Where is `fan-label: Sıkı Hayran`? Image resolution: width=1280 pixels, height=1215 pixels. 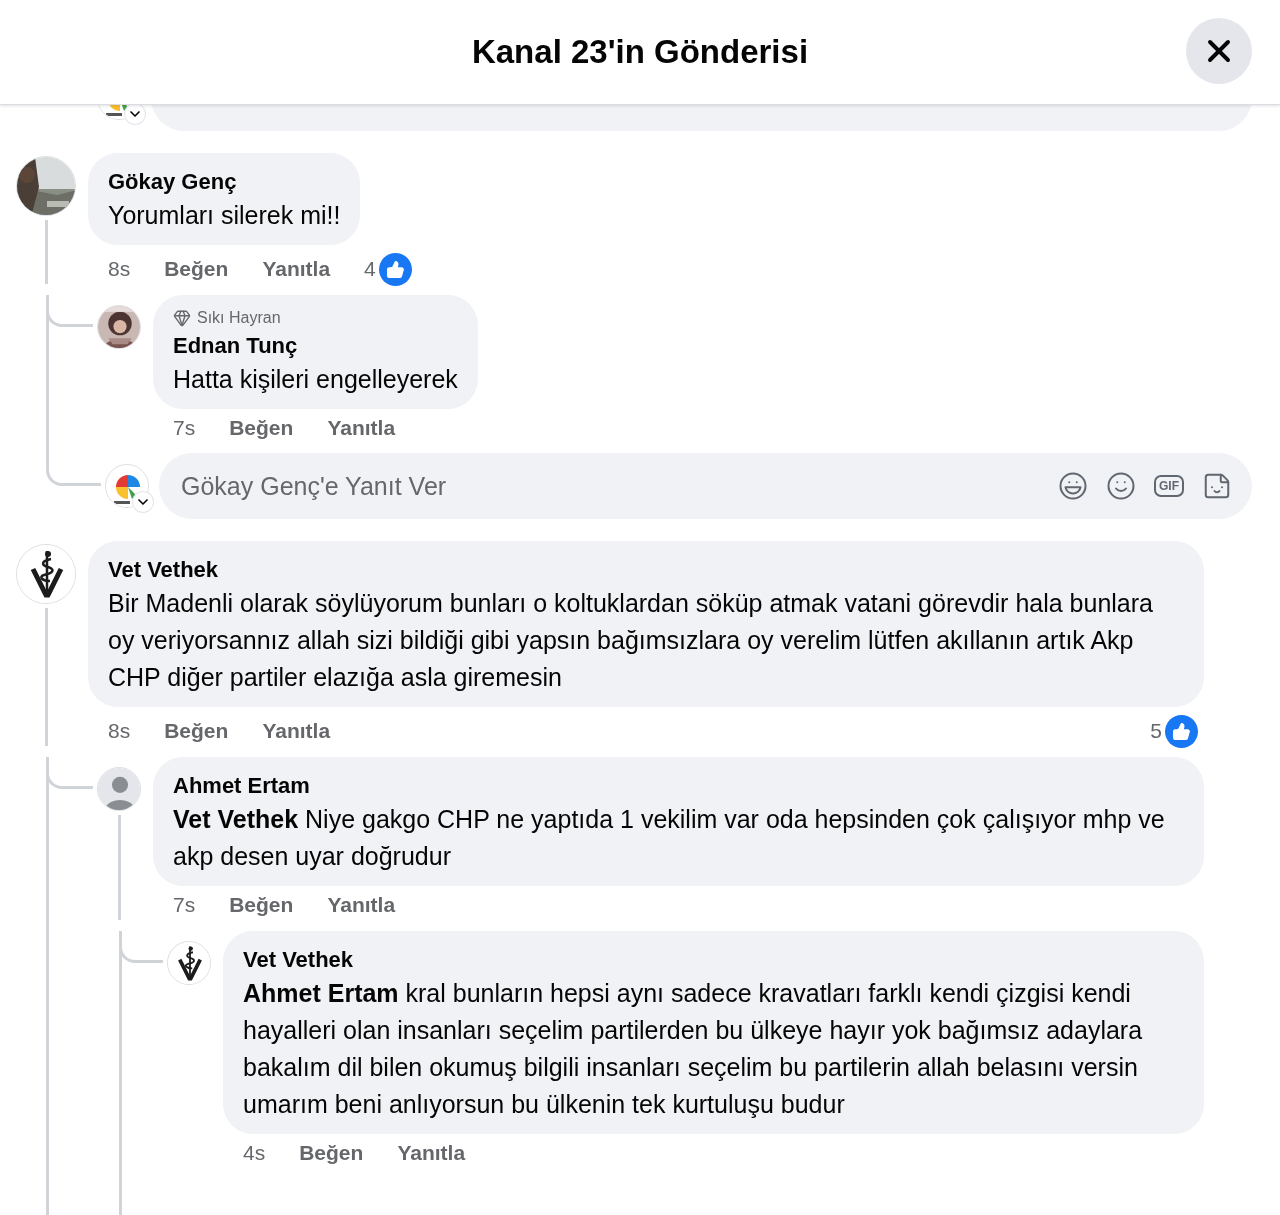 fan-label: Sıkı Hayran is located at coordinates (239, 318).